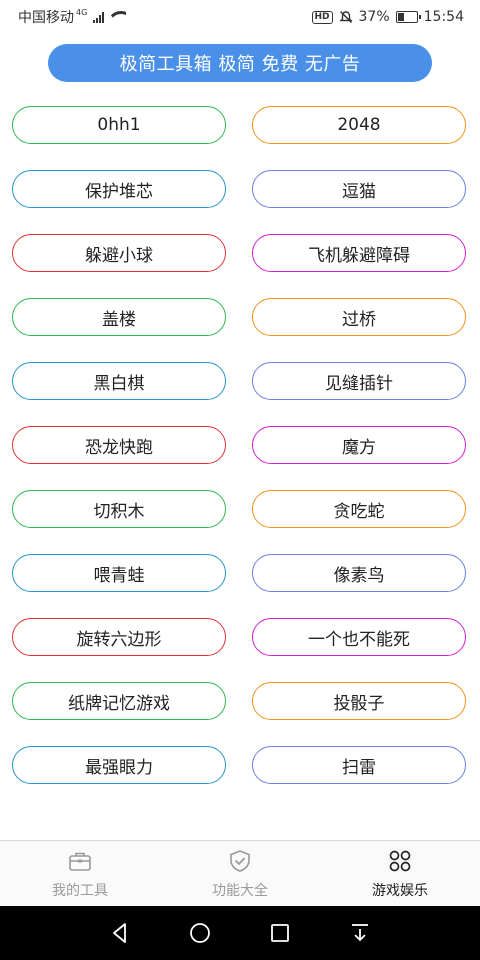 This screenshot has height=960, width=480. Describe the element at coordinates (119, 765) in the screenshot. I see `game-button: 最强眼力` at that location.